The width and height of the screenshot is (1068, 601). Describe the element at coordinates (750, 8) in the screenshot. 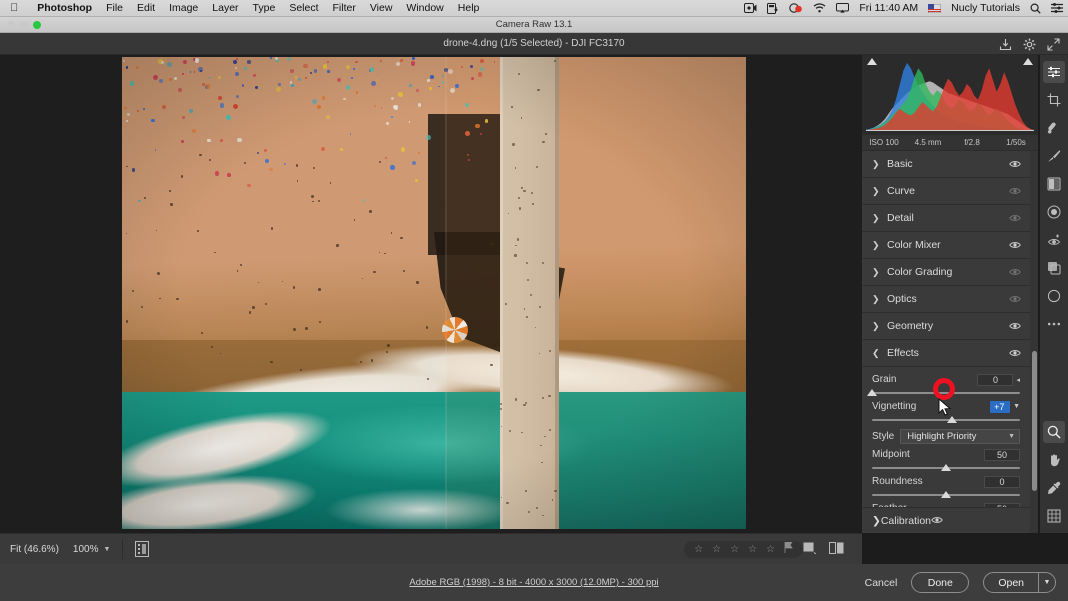

I see `screen-record-icon` at that location.